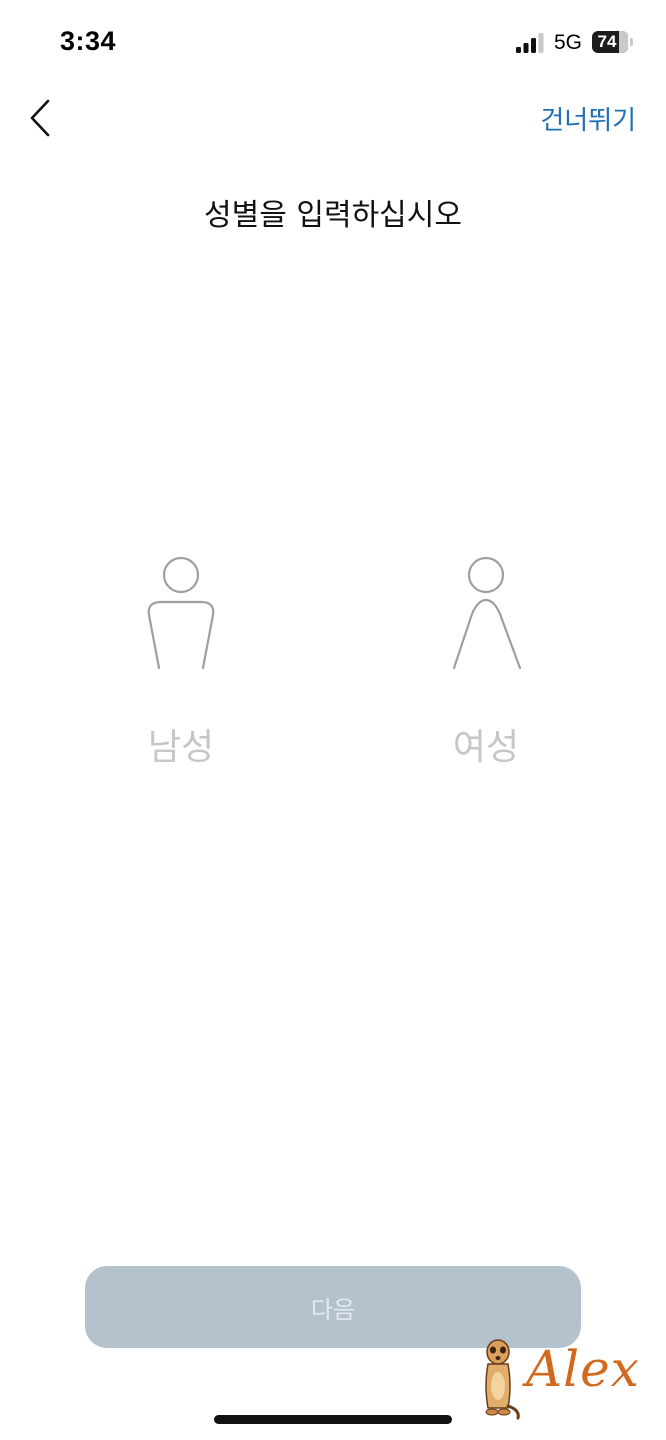  Describe the element at coordinates (88, 41) in the screenshot. I see `status-time: 3:34` at that location.